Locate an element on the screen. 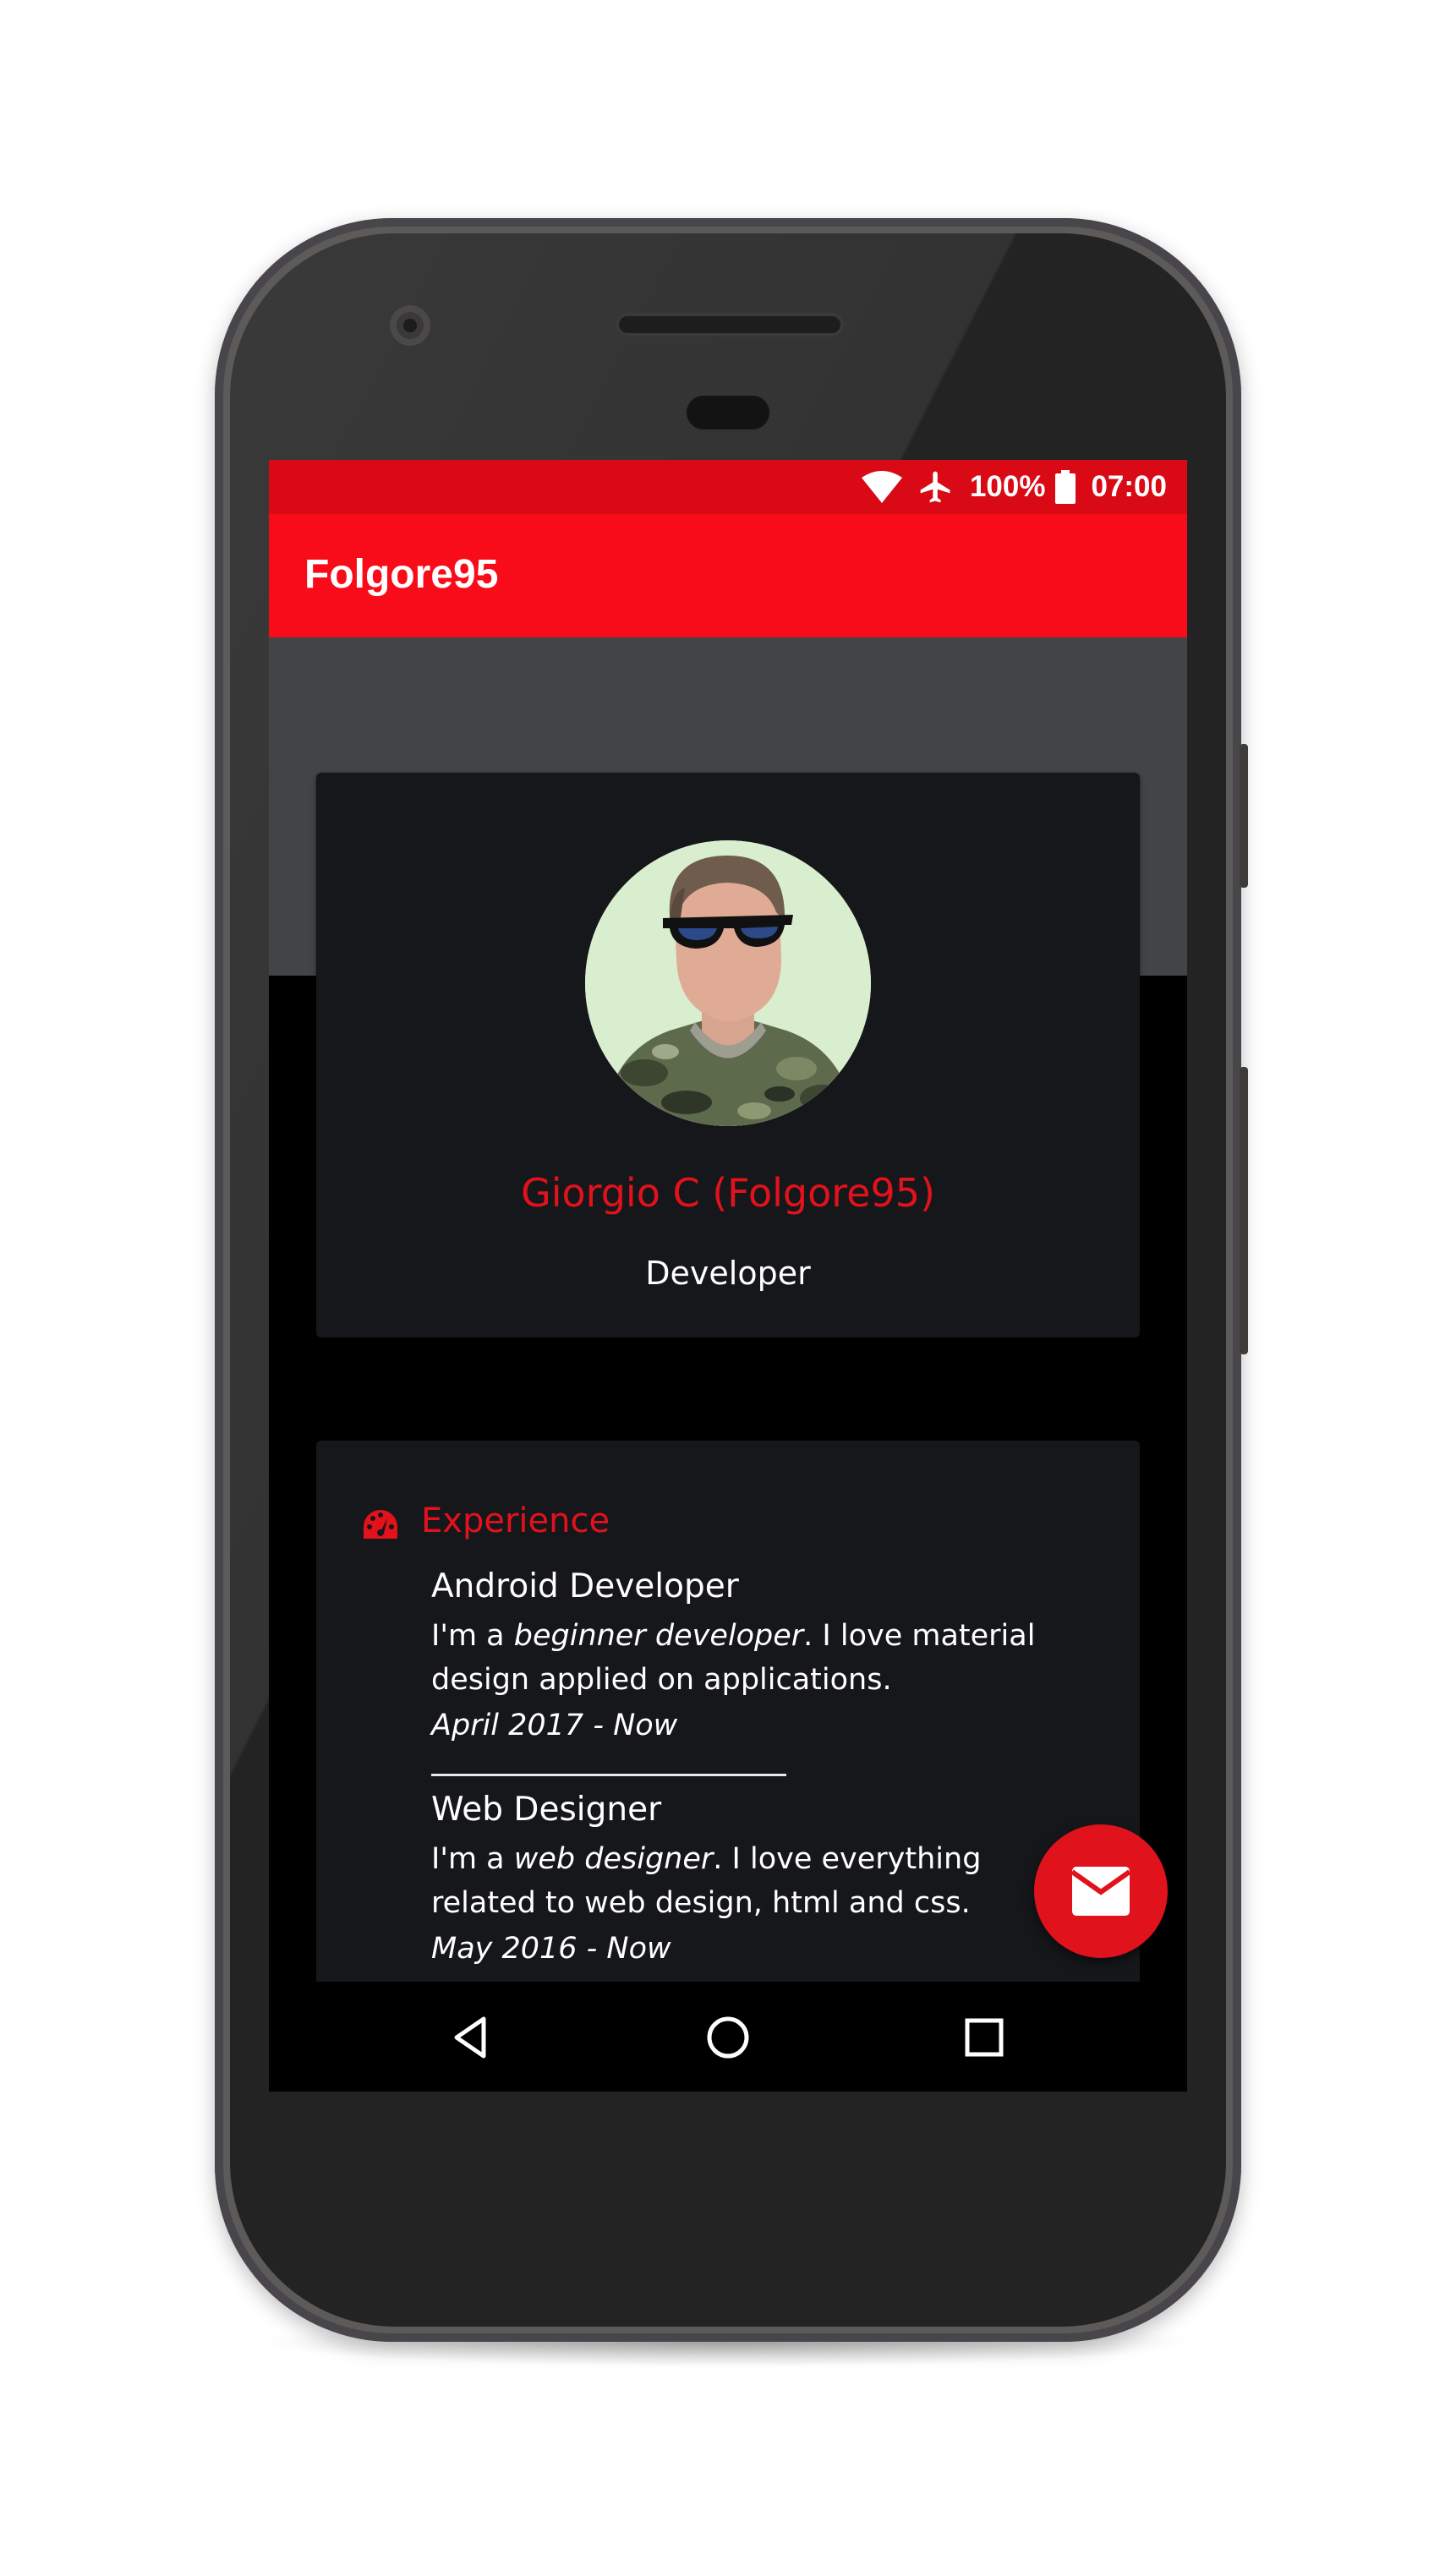 This screenshot has width=1456, height=2576. wifi-icon is located at coordinates (882, 487).